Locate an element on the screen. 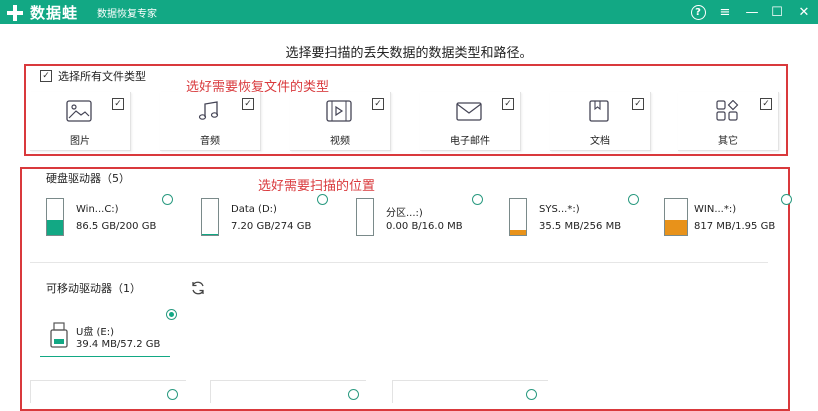 The image size is (818, 411). type-card-video: ✓ 视频 is located at coordinates (340, 121).